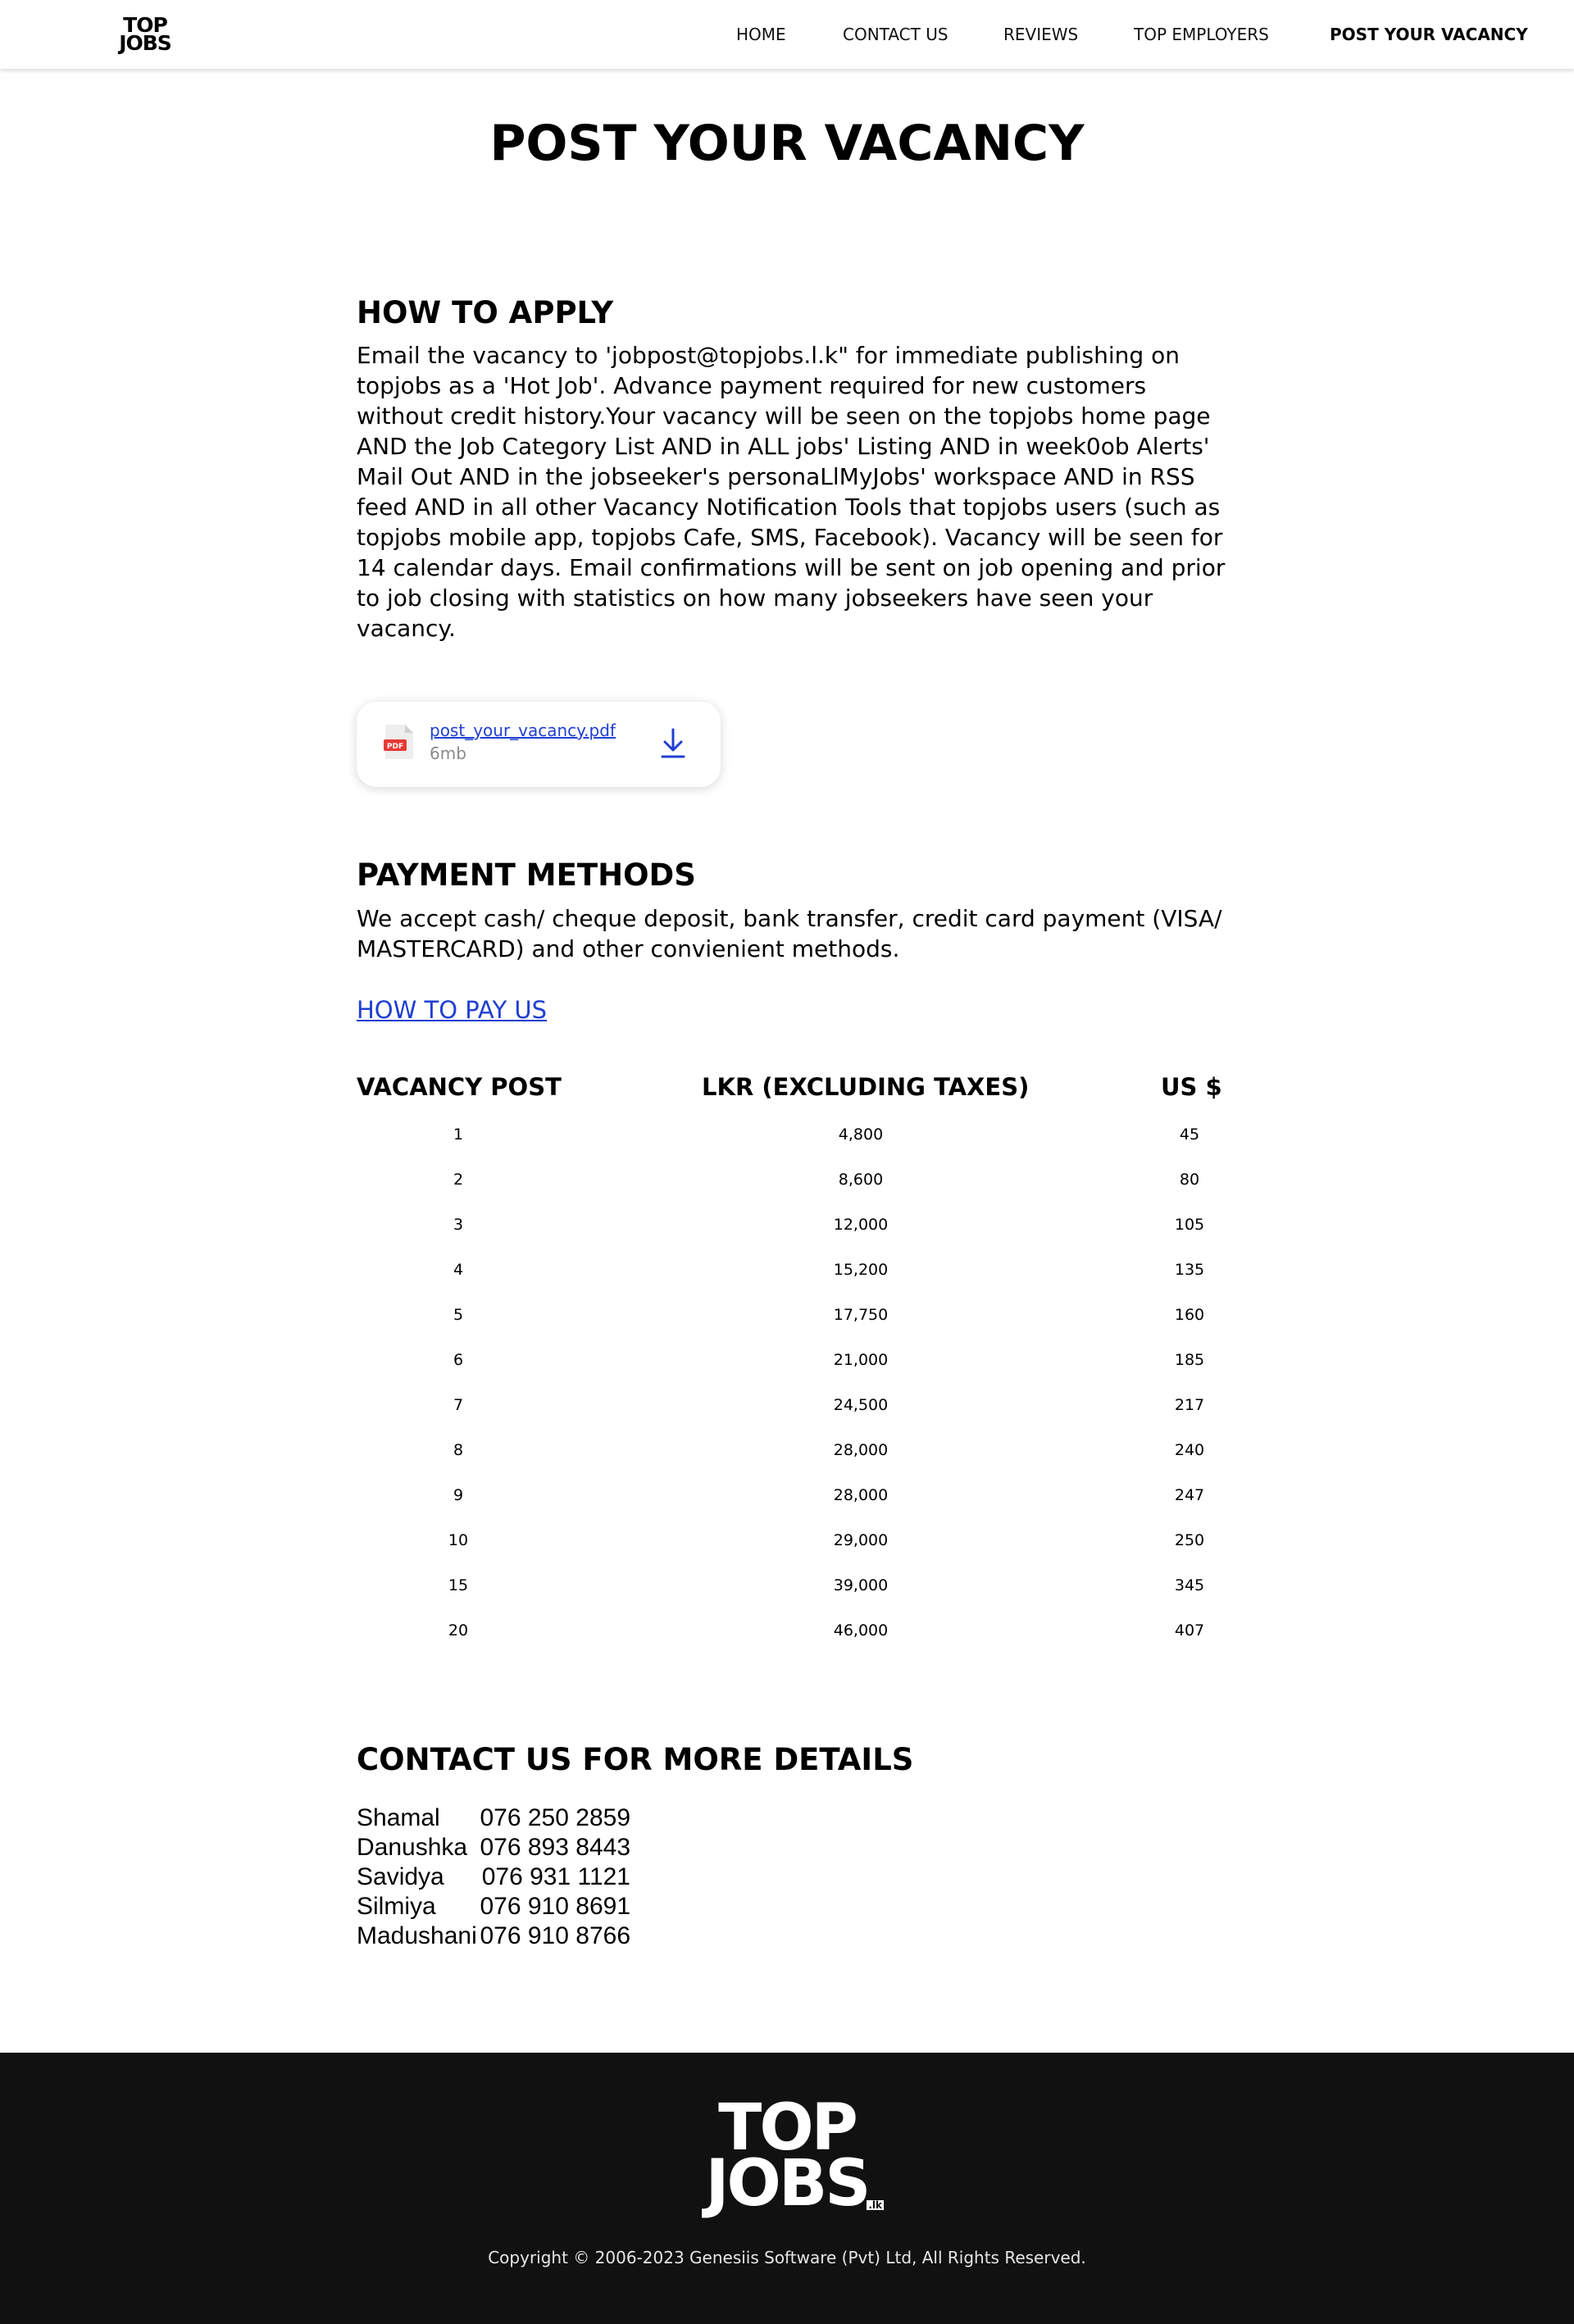 This screenshot has width=1574, height=2324. What do you see at coordinates (459, 1180) in the screenshot?
I see `cell-vacancy-post: 2` at bounding box center [459, 1180].